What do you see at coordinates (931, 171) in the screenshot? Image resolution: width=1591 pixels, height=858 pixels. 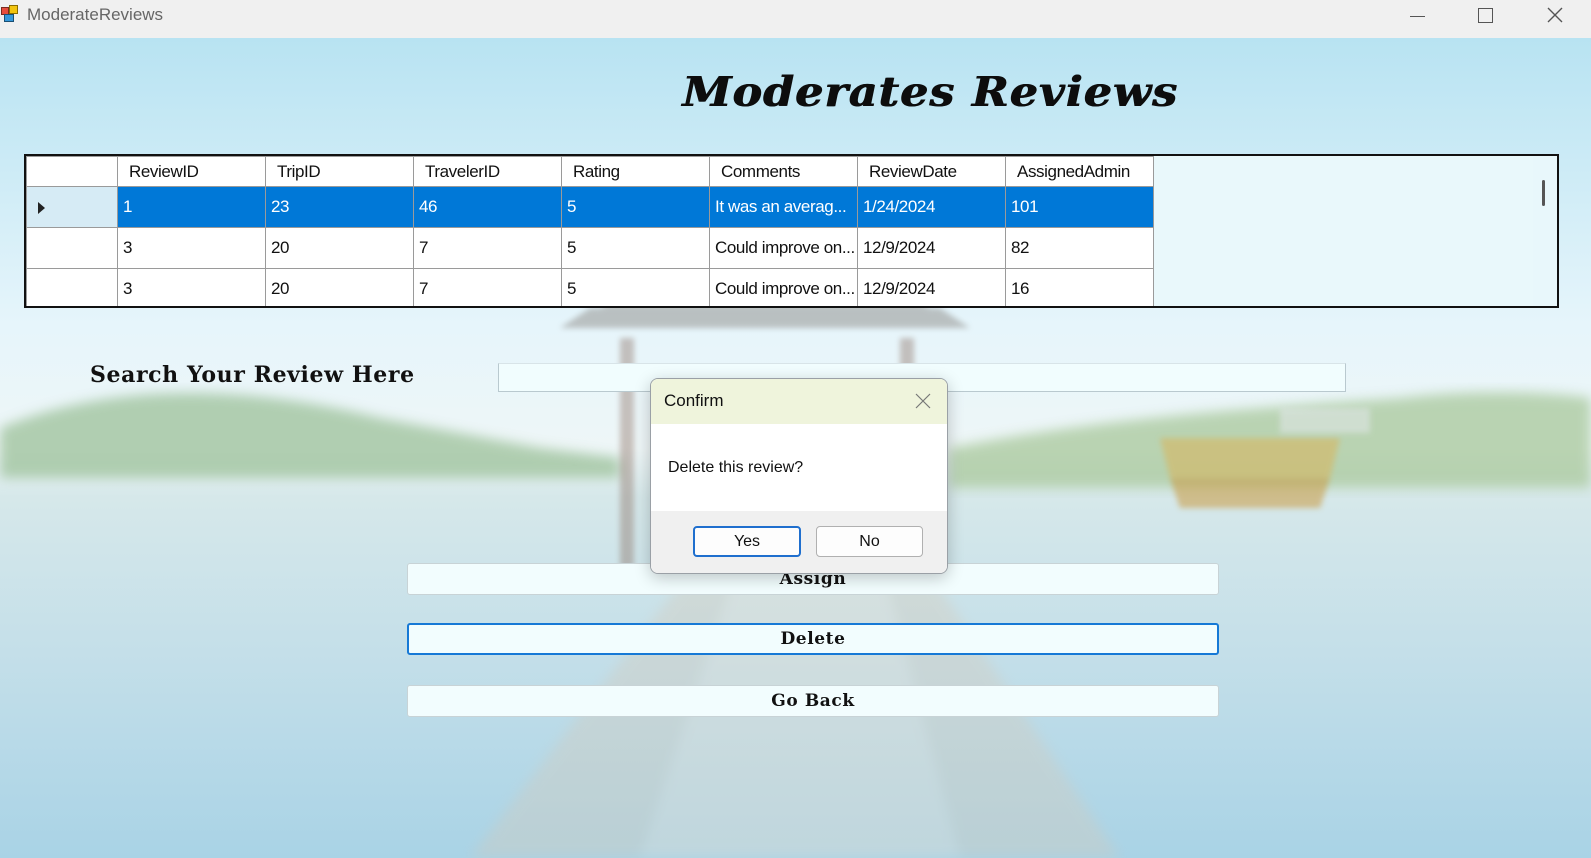 I see `column-header-reviewdate: ReviewDate` at bounding box center [931, 171].